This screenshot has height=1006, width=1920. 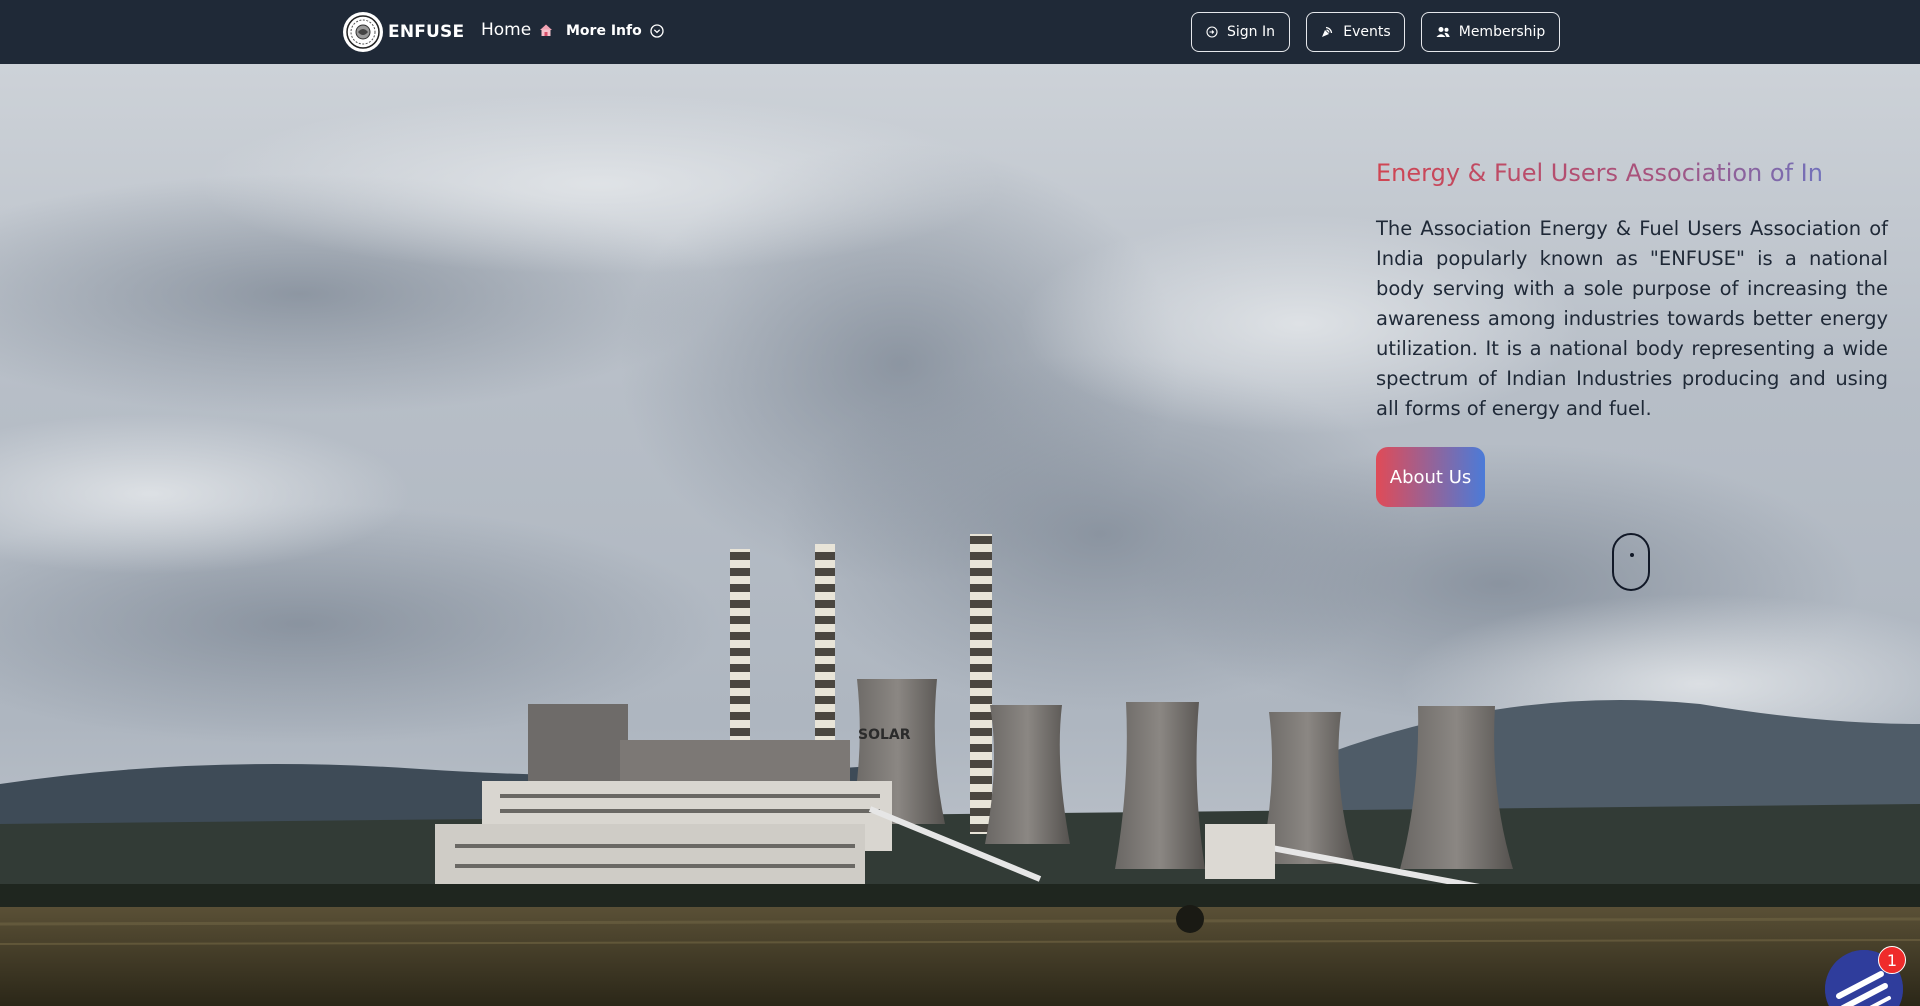 What do you see at coordinates (546, 30) in the screenshot?
I see `home-icon` at bounding box center [546, 30].